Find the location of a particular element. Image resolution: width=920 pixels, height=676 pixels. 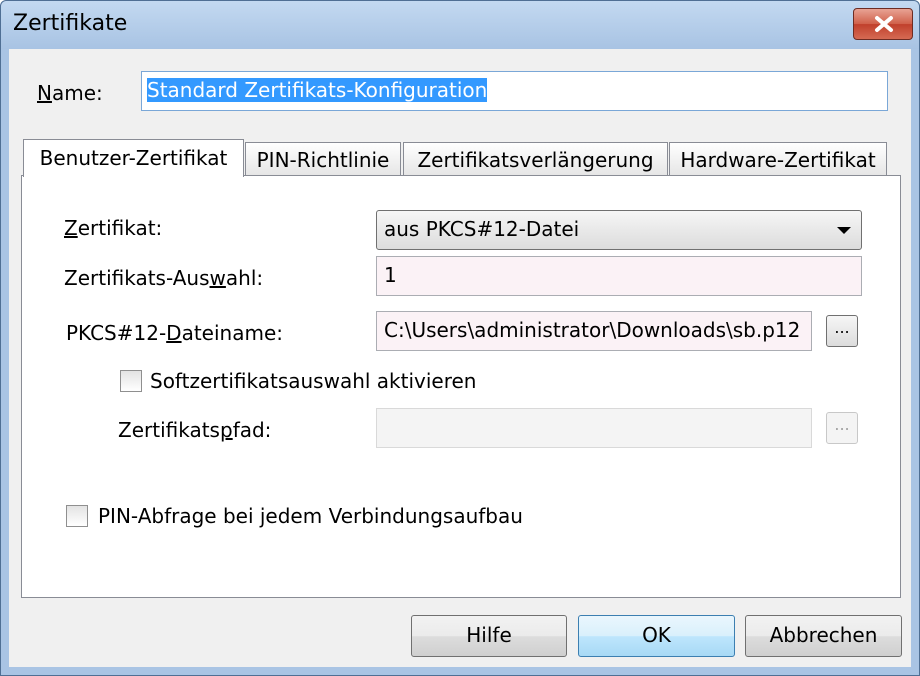

close-icon is located at coordinates (884, 24).